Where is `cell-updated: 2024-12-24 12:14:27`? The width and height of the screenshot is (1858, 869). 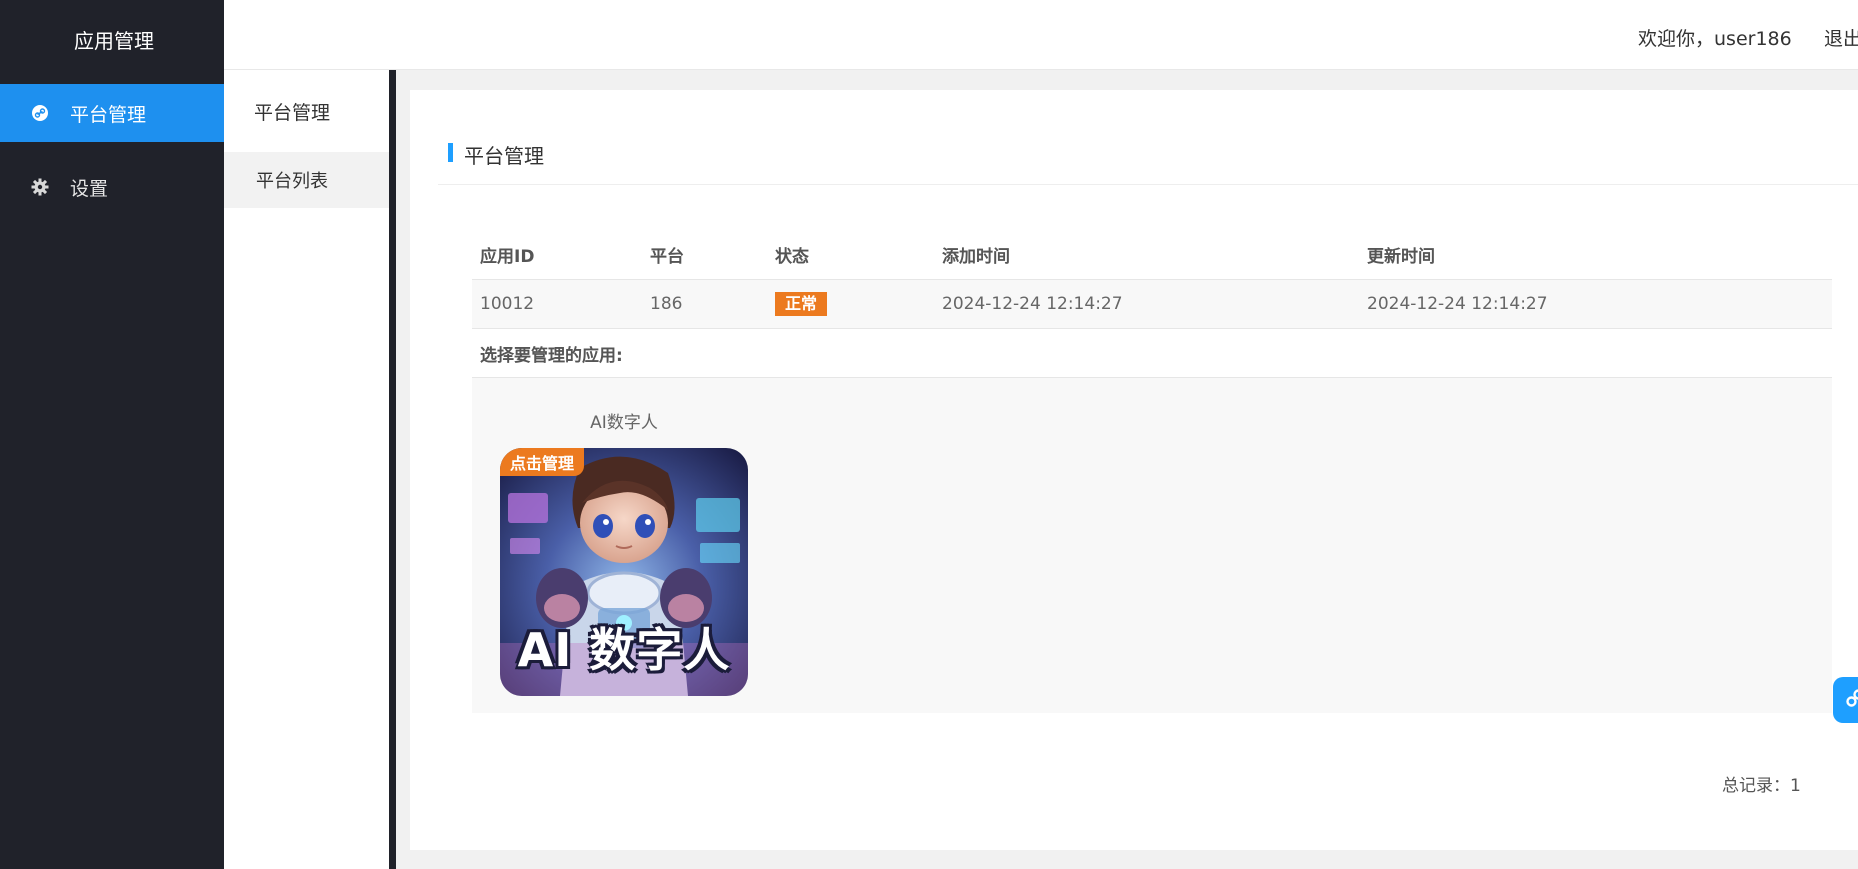 cell-updated: 2024-12-24 12:14:27 is located at coordinates (1457, 304).